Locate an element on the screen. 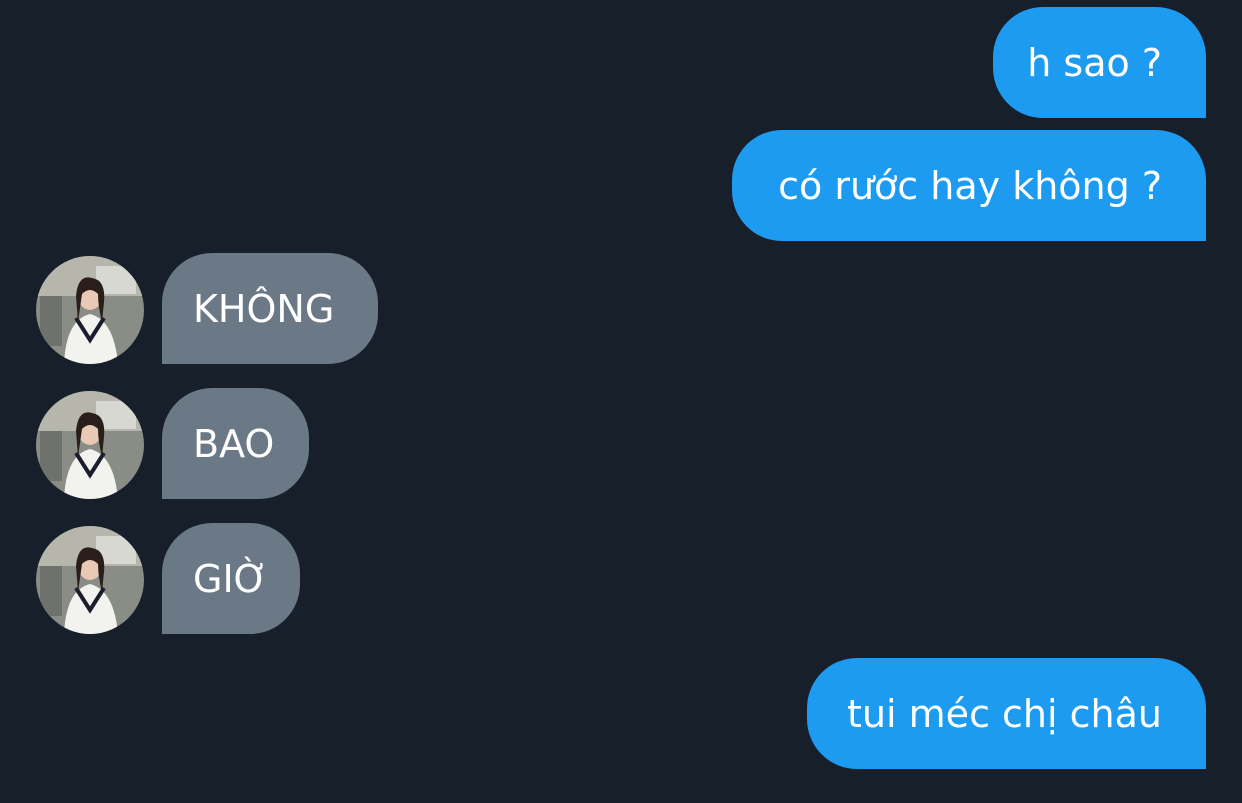 The width and height of the screenshot is (1242, 803). message-bubble-received: BAO is located at coordinates (235, 443).